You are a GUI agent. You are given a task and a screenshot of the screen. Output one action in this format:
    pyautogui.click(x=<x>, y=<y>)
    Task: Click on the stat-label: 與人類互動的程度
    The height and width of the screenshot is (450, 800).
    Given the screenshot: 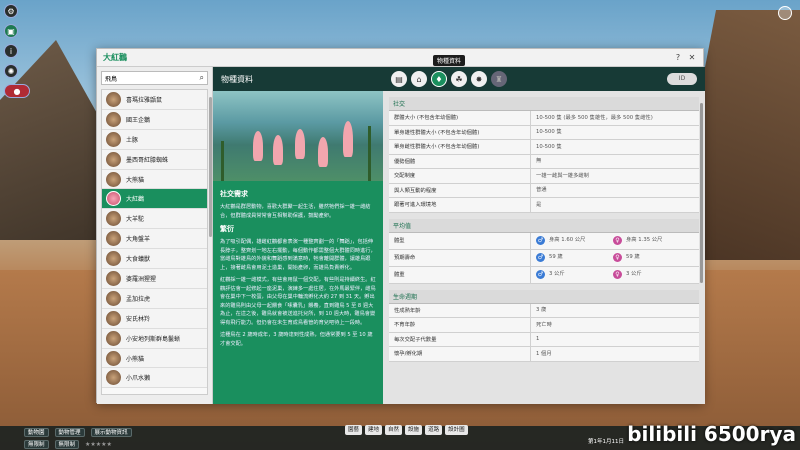 What is the action you would take?
    pyautogui.click(x=460, y=190)
    